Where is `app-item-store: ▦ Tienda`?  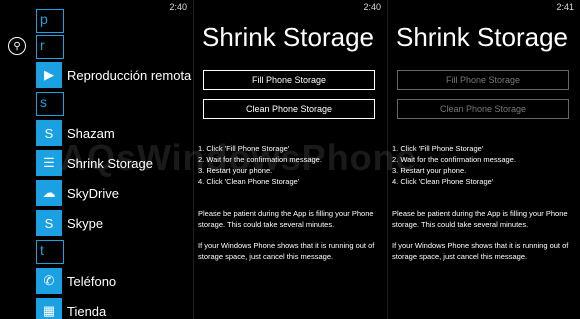
app-item-store: ▦ Tienda is located at coordinates (71, 308).